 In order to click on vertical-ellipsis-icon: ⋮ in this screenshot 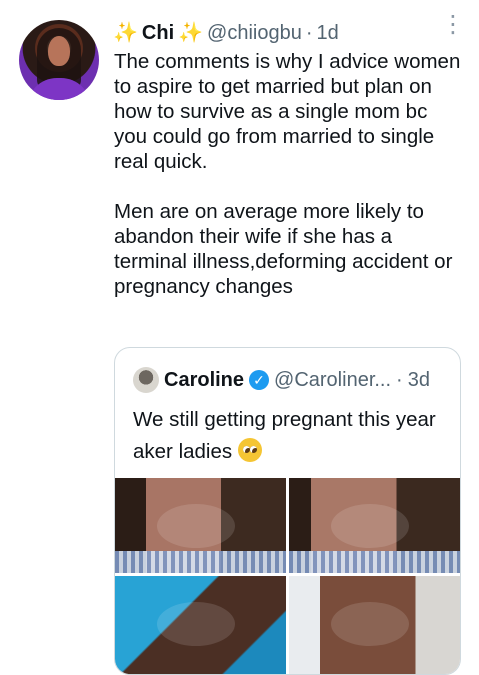, I will do `click(453, 29)`.